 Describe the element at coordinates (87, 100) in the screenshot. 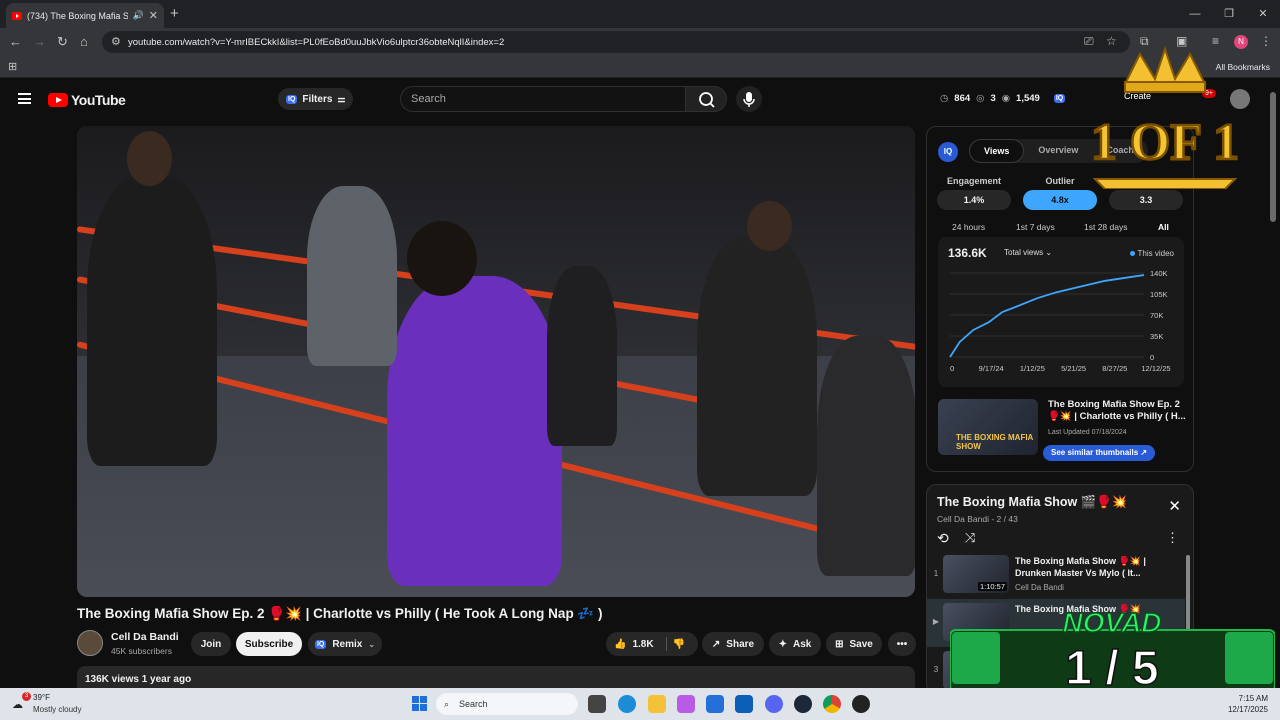

I see `youtube-logo: YouTube` at that location.